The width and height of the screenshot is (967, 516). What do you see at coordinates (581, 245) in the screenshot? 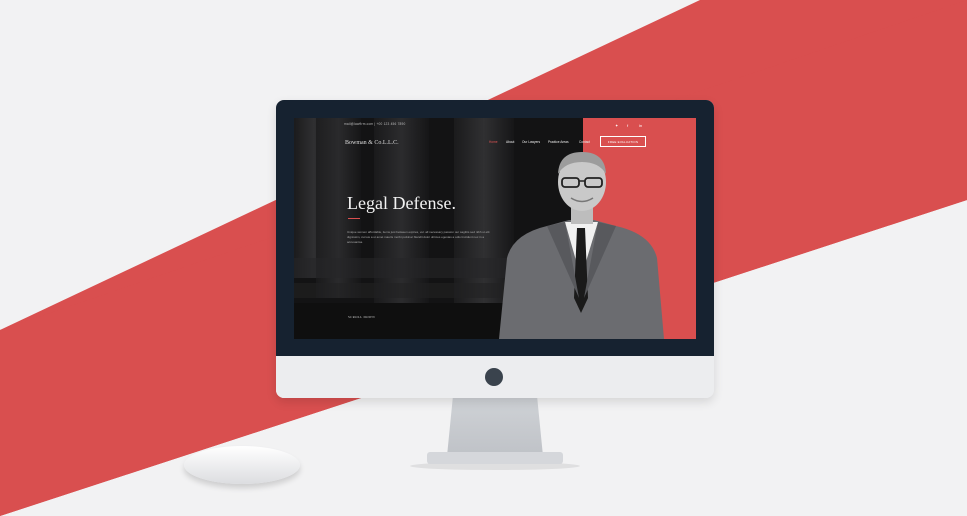
I see `lawyer-portrait` at bounding box center [581, 245].